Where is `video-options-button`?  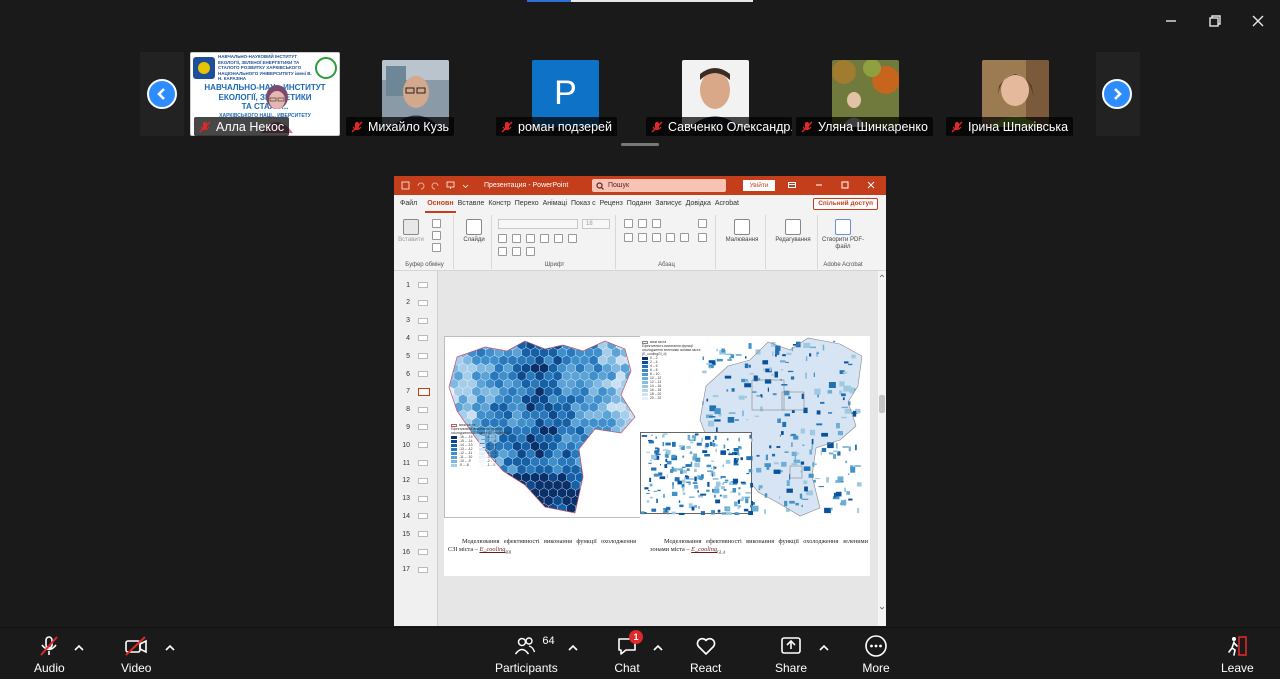 video-options-button is located at coordinates (170, 645).